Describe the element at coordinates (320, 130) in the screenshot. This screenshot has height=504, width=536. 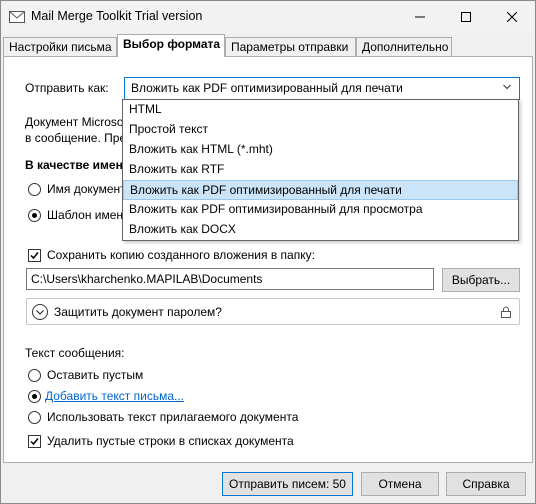
I see `dropdown-option-plain-text: Простой текст` at that location.